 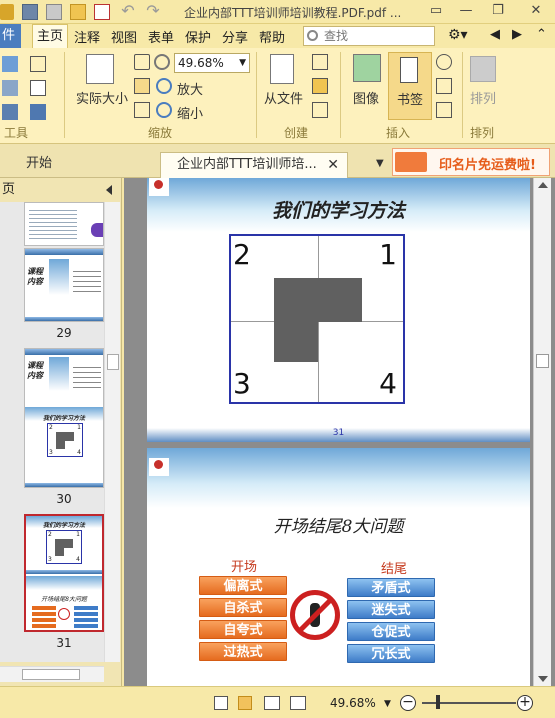 What do you see at coordinates (162, 62) in the screenshot?
I see `zoom-tool-icon` at bounding box center [162, 62].